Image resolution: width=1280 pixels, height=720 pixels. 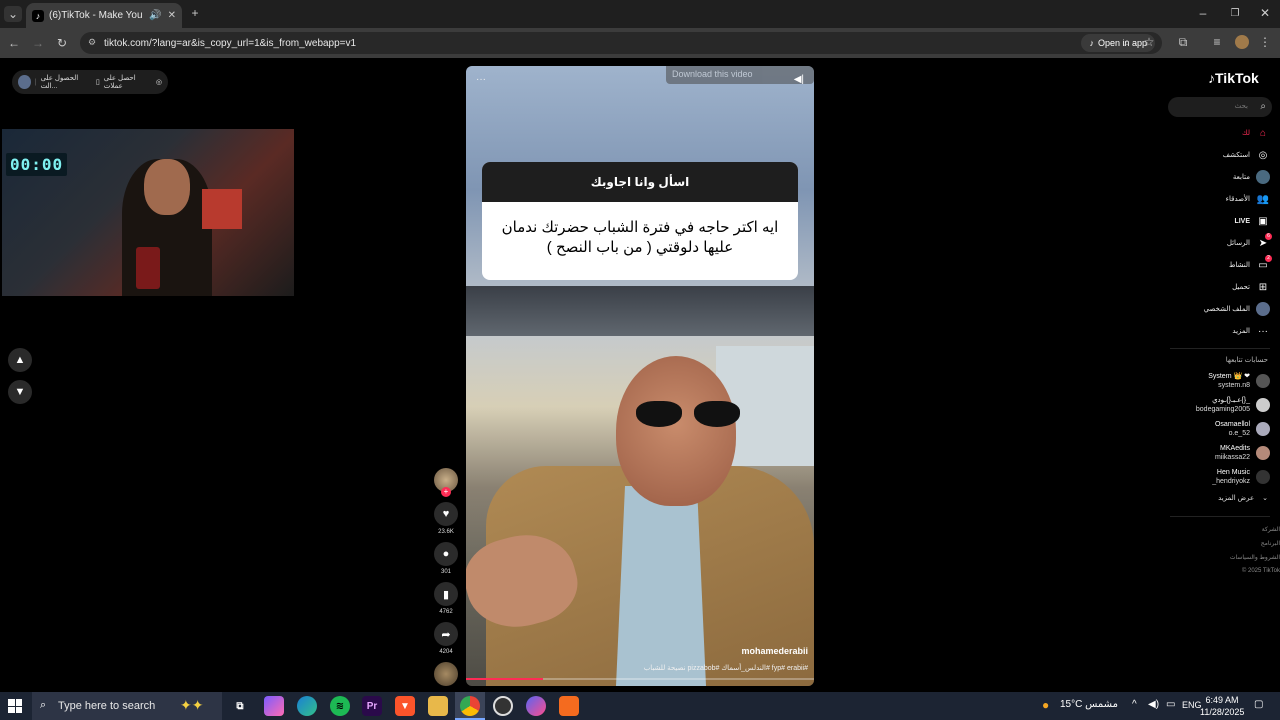 What do you see at coordinates (1265, 13) in the screenshot?
I see `close-window-icon: ✕` at bounding box center [1265, 13].